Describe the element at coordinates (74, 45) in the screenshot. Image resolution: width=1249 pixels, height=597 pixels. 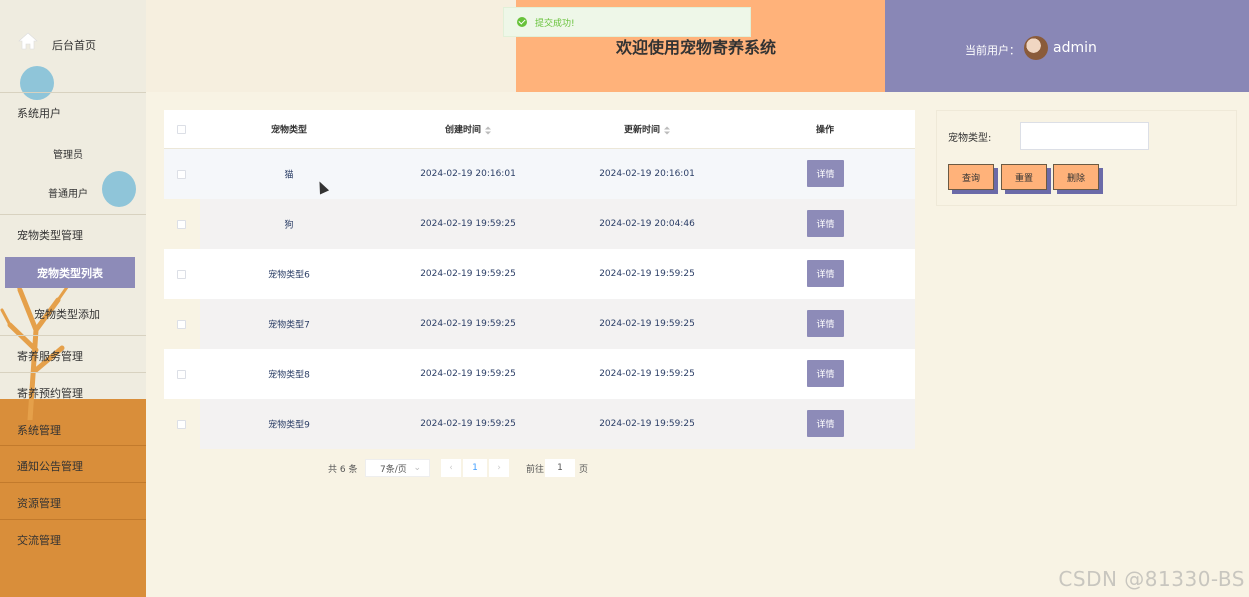
I see `sidebar-item-label: 后台首页` at that location.